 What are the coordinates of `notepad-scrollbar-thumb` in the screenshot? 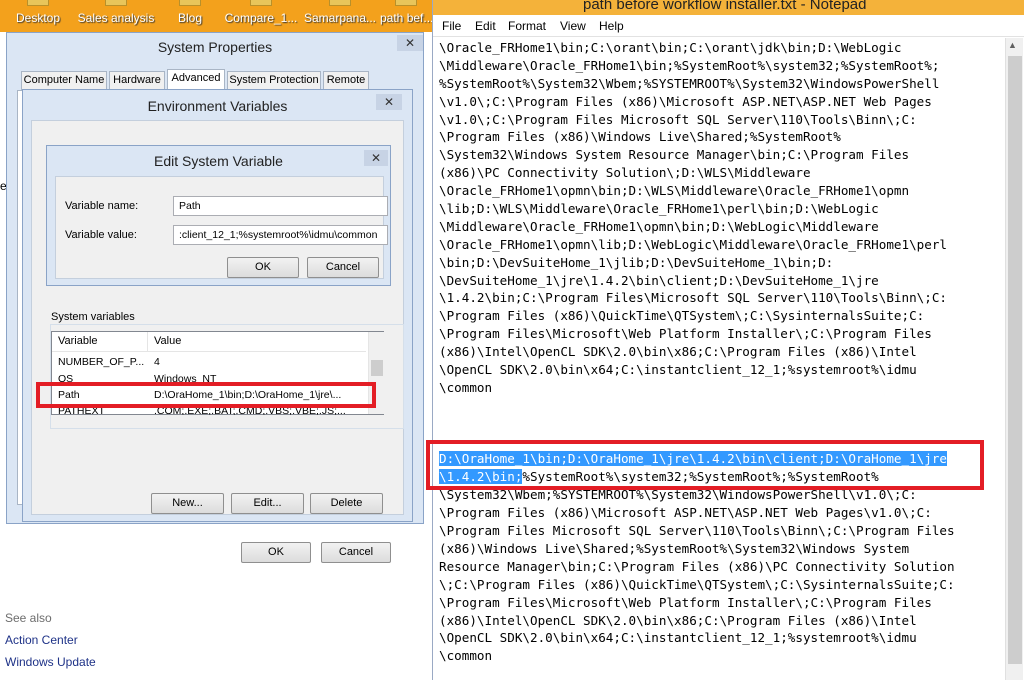 It's located at (1015, 360).